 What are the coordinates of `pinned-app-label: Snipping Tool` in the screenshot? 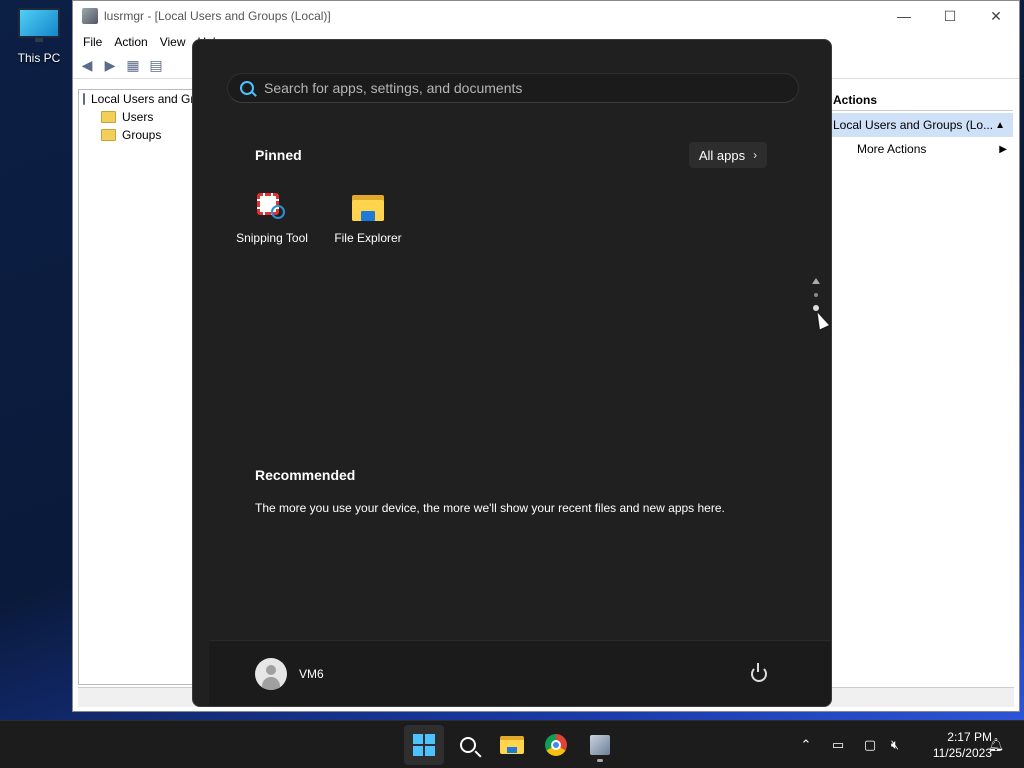 It's located at (272, 238).